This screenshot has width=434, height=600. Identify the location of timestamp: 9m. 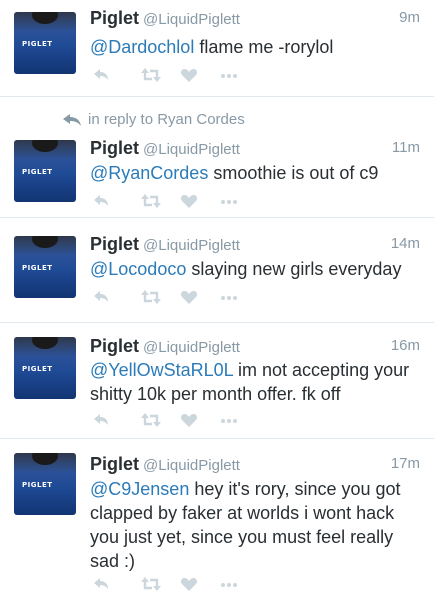
(409, 17).